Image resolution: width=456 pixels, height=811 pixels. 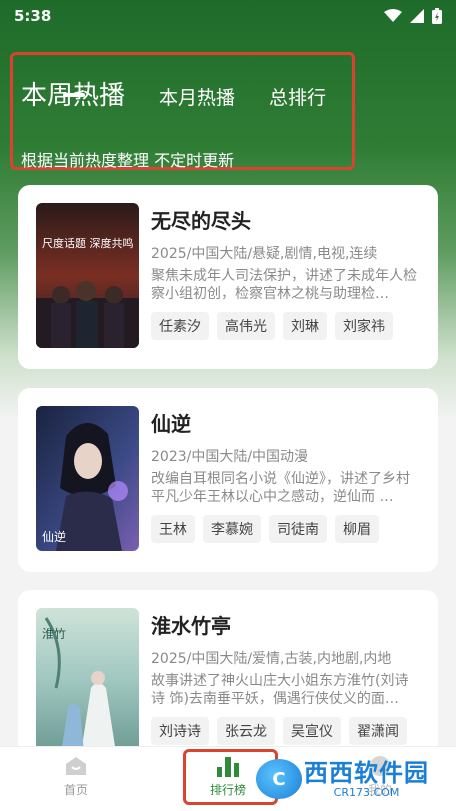 What do you see at coordinates (305, 326) in the screenshot?
I see `cast-chip: 刘琳` at bounding box center [305, 326].